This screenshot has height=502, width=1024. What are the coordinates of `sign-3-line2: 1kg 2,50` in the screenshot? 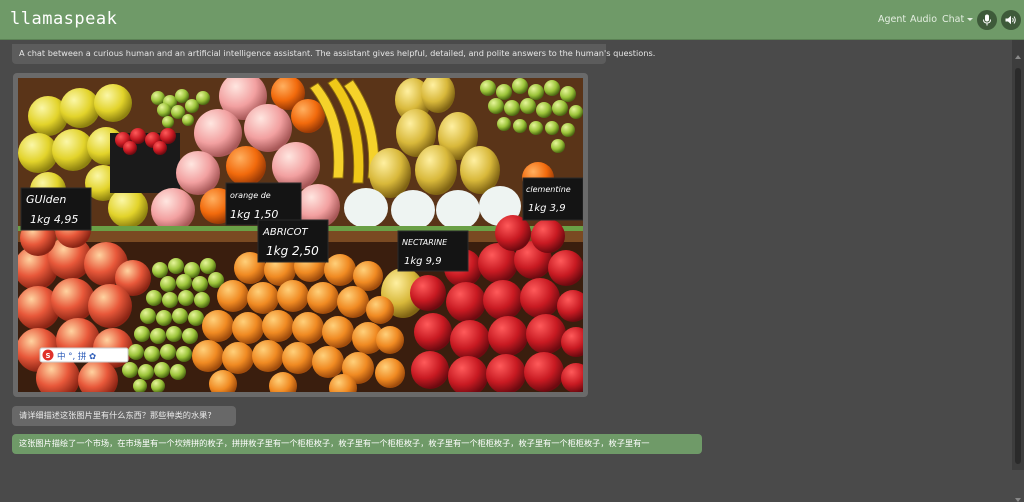 It's located at (292, 251).